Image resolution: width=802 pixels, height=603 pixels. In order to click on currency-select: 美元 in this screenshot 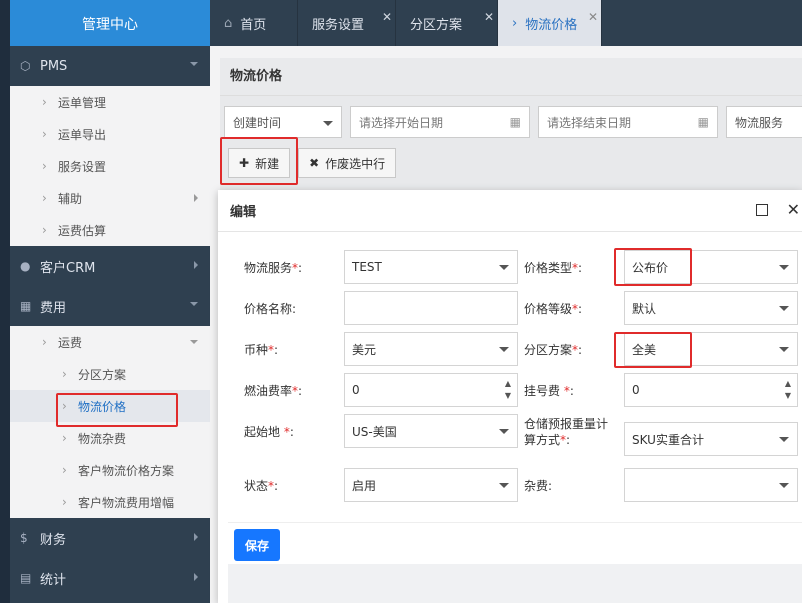, I will do `click(431, 349)`.